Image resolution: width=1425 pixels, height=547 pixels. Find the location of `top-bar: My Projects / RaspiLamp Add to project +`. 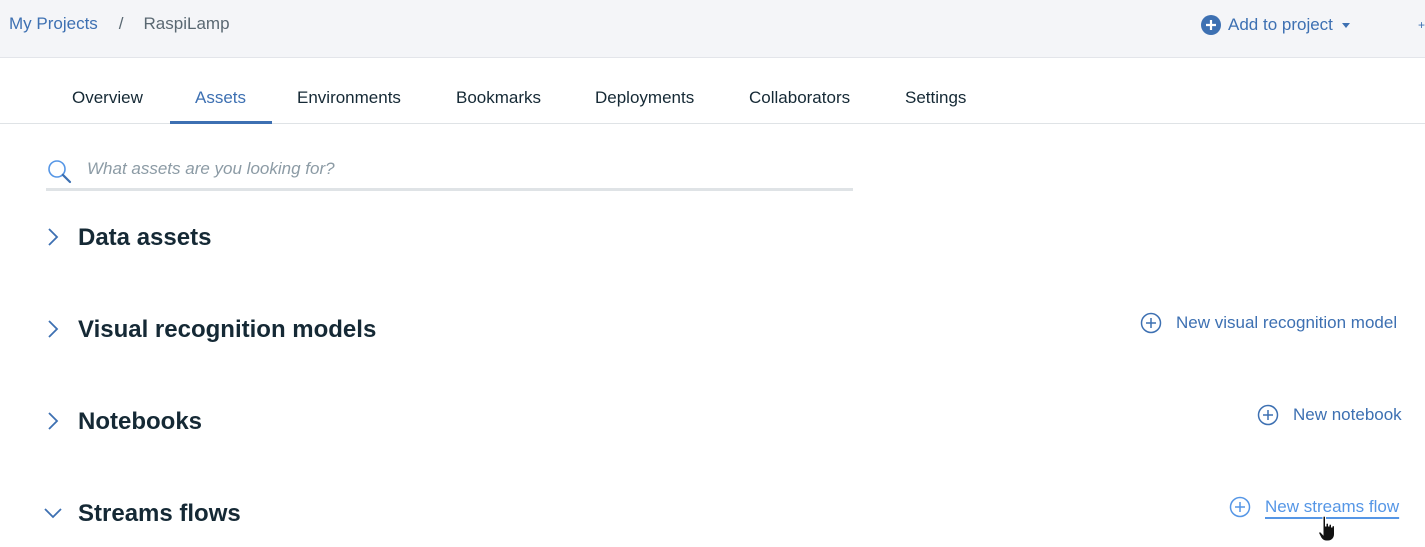

top-bar: My Projects / RaspiLamp Add to project + is located at coordinates (712, 29).